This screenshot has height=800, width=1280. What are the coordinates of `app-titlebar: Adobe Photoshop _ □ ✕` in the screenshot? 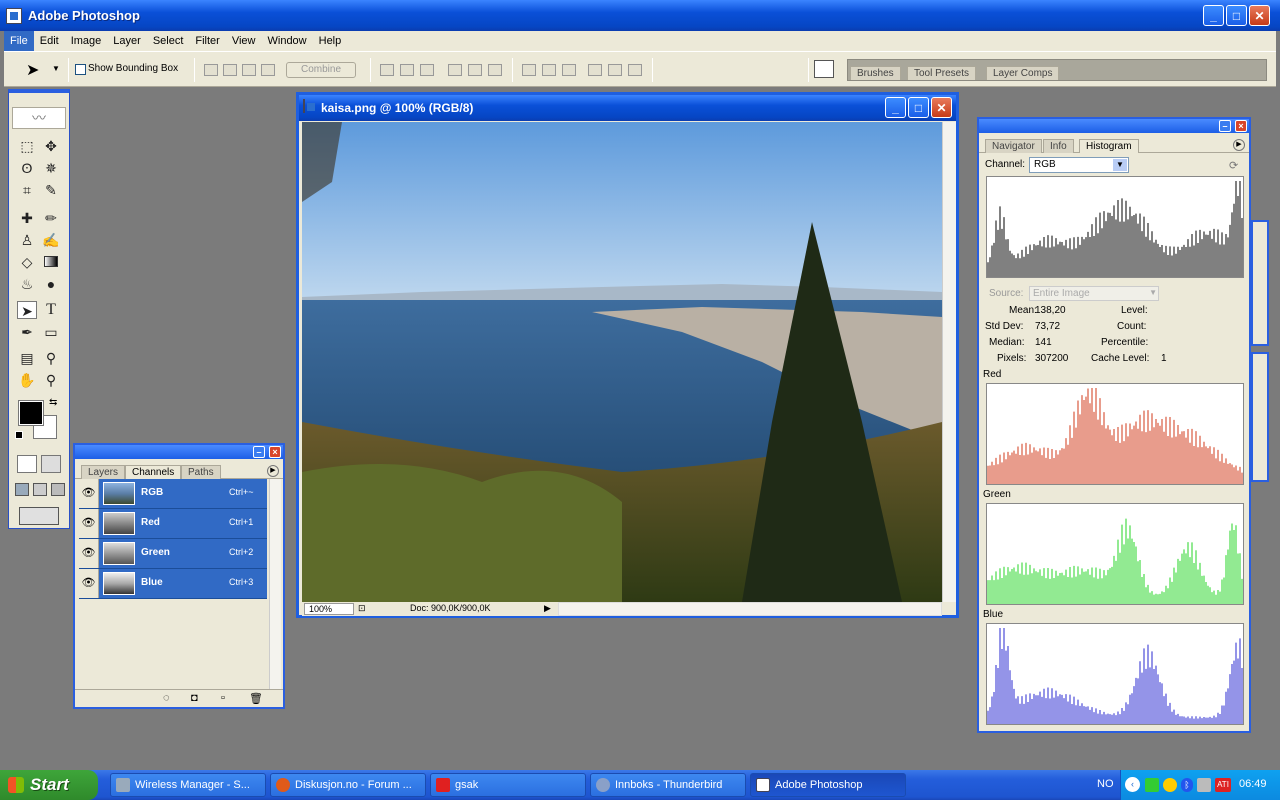 It's located at (640, 15).